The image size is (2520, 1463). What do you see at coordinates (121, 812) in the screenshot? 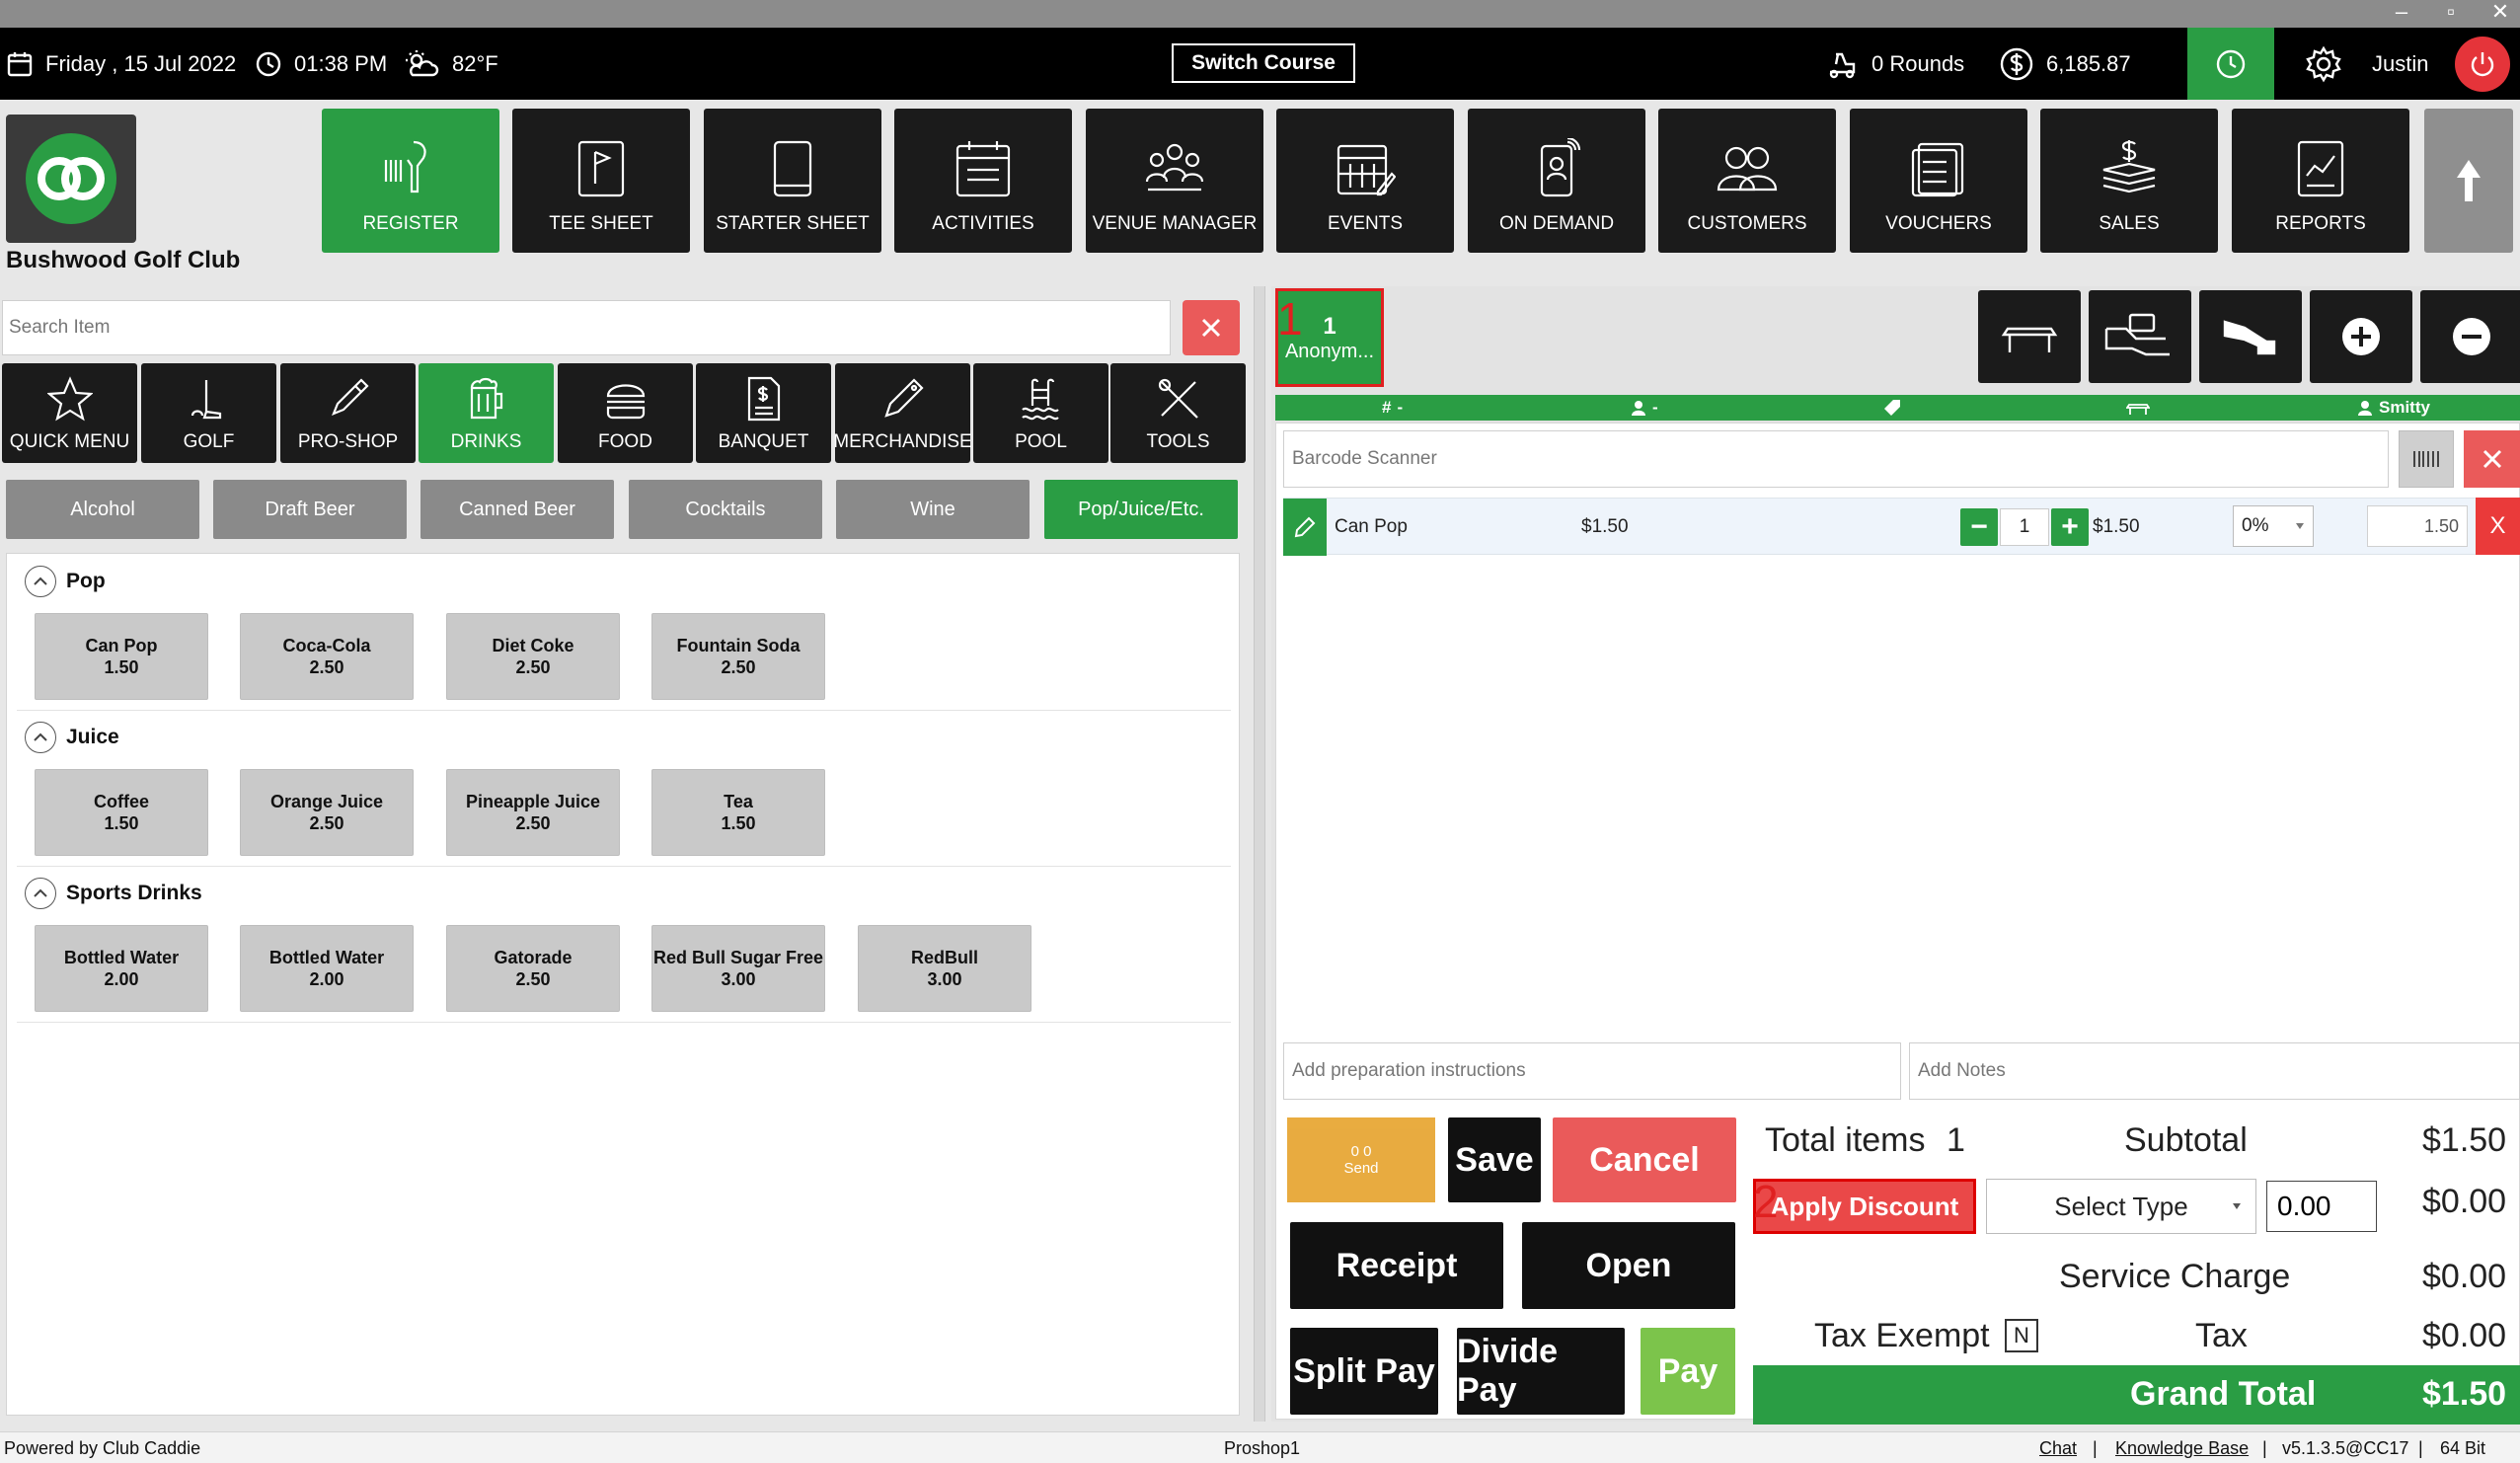
I see `item-coffee: Coffee 1.50` at bounding box center [121, 812].